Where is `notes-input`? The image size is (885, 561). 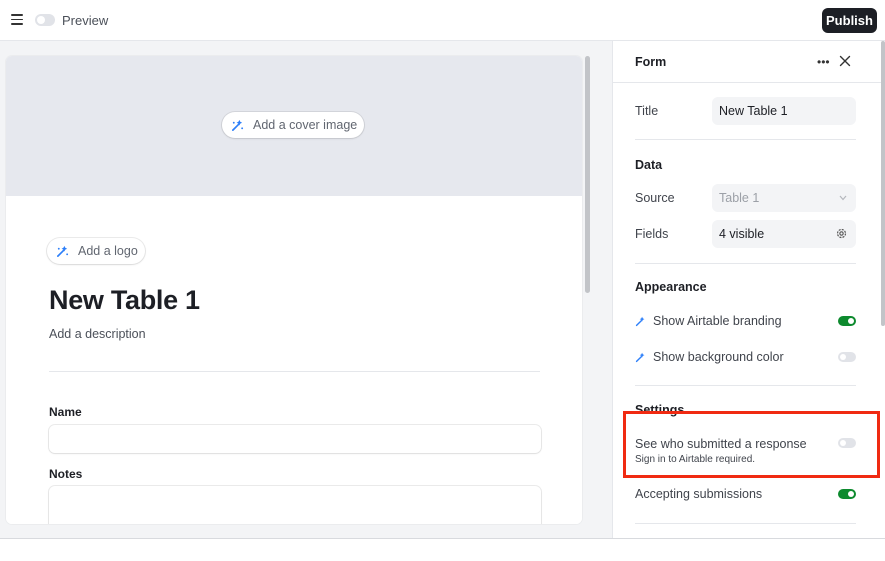 notes-input is located at coordinates (295, 505).